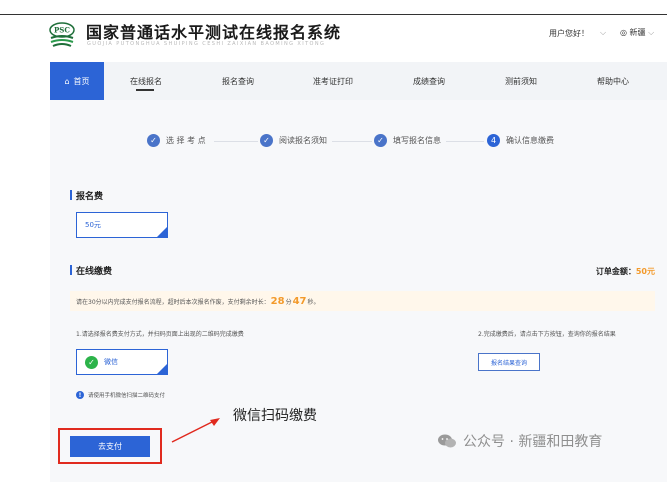 The height and width of the screenshot is (482, 667). I want to click on location-icon: ◎, so click(623, 32).